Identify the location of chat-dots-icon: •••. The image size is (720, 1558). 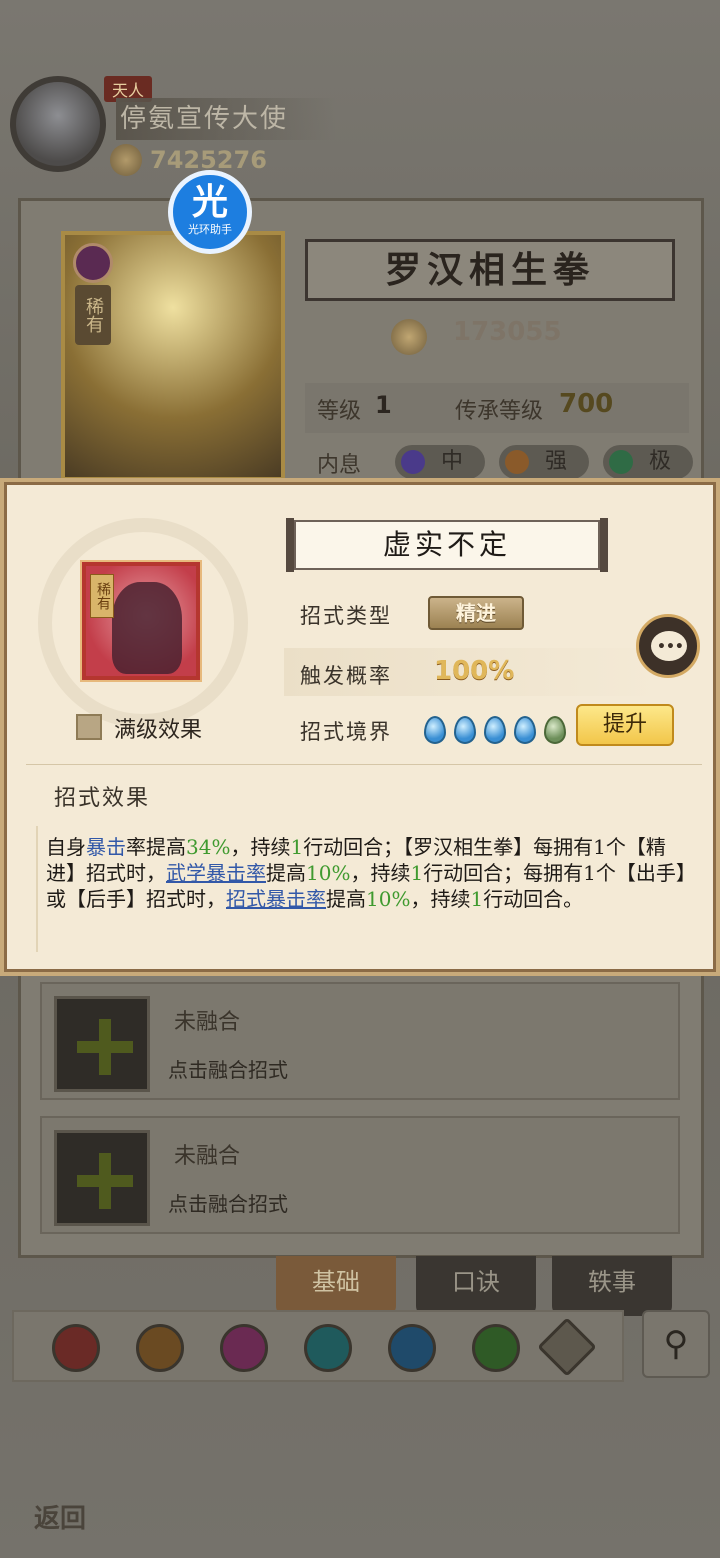
(670, 647).